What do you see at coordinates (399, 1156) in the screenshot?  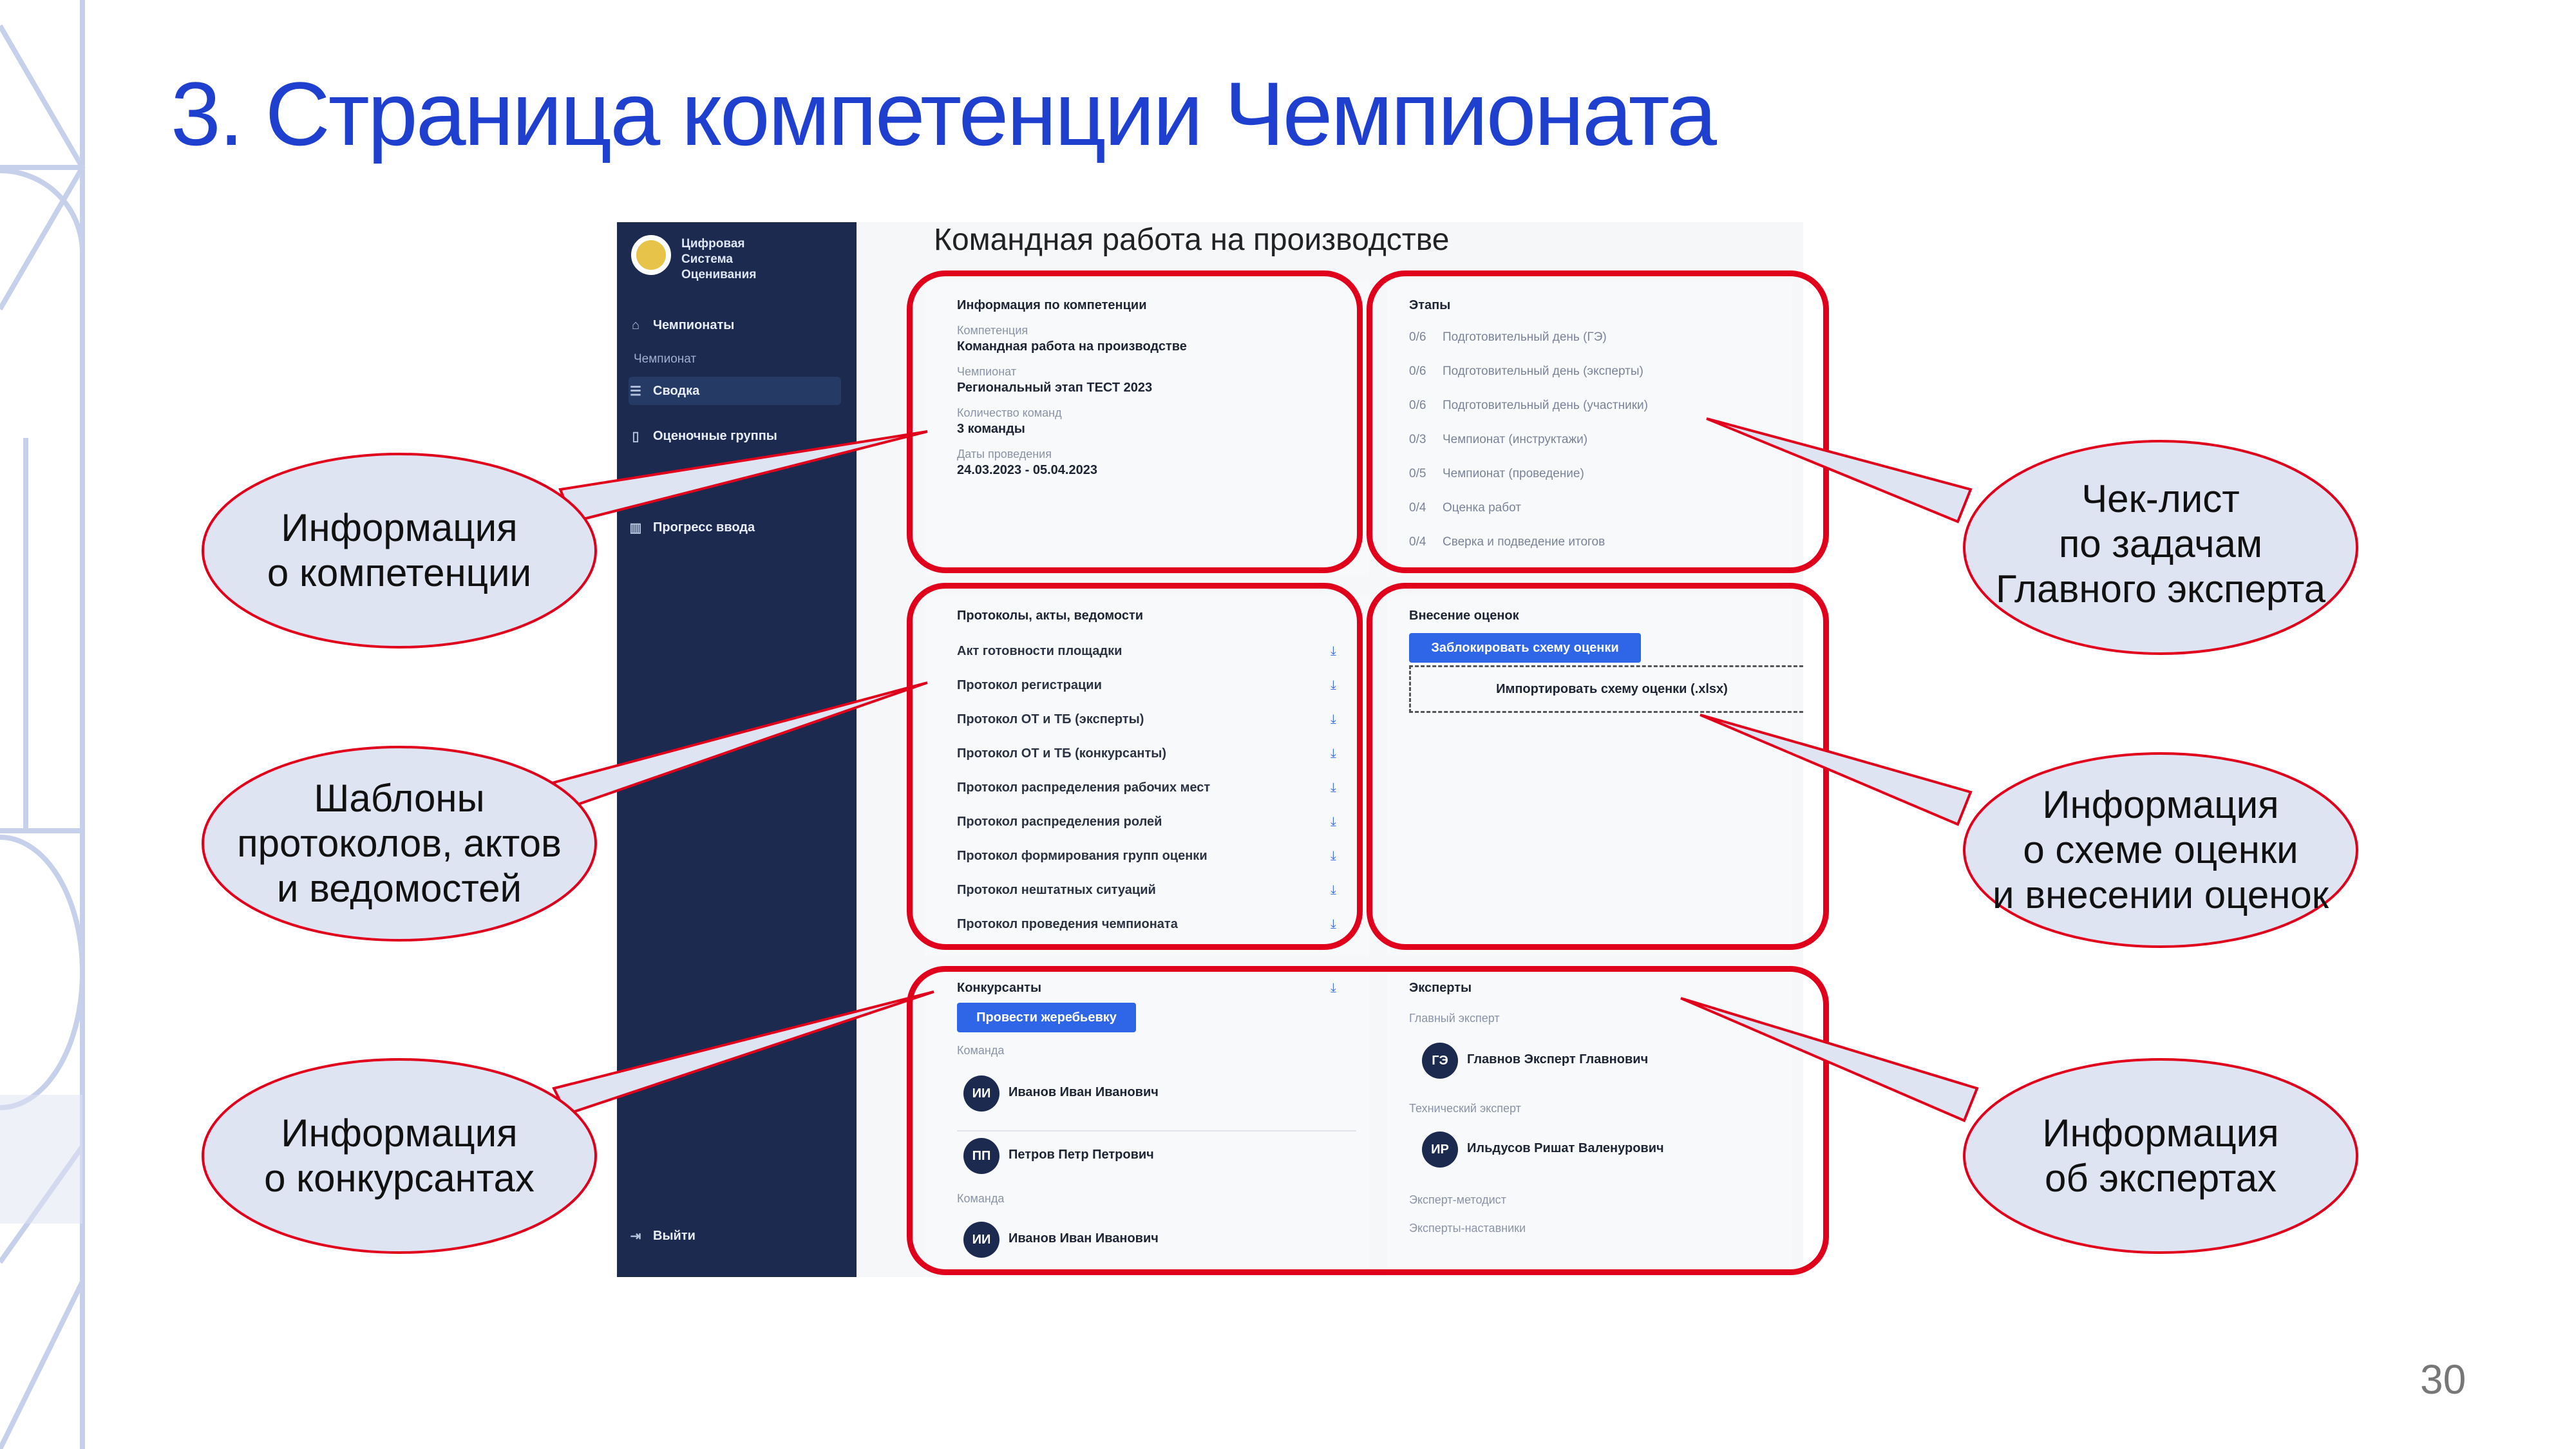 I see `callout-contestants-text: Информация о конкурсантах` at bounding box center [399, 1156].